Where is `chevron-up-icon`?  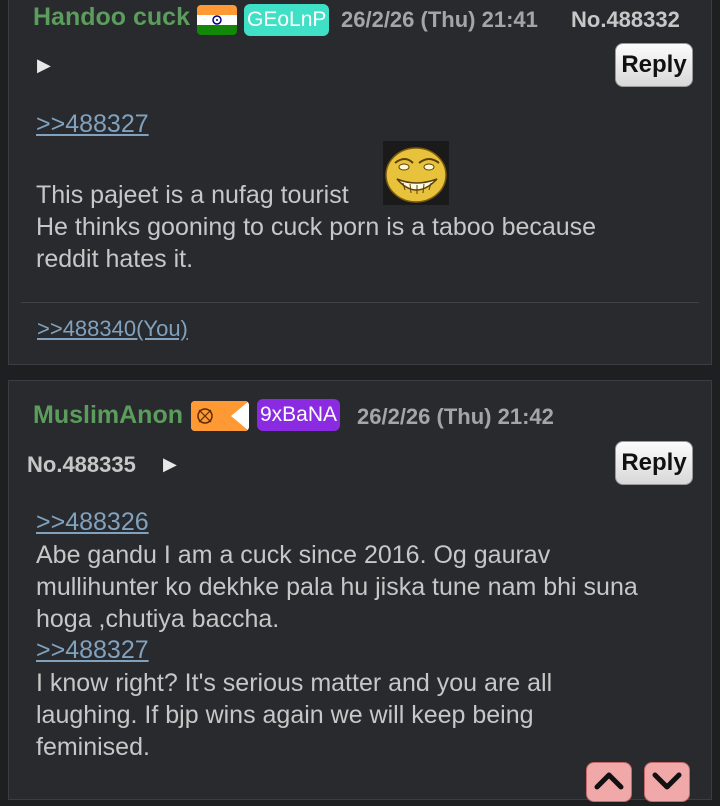
chevron-up-icon is located at coordinates (609, 781).